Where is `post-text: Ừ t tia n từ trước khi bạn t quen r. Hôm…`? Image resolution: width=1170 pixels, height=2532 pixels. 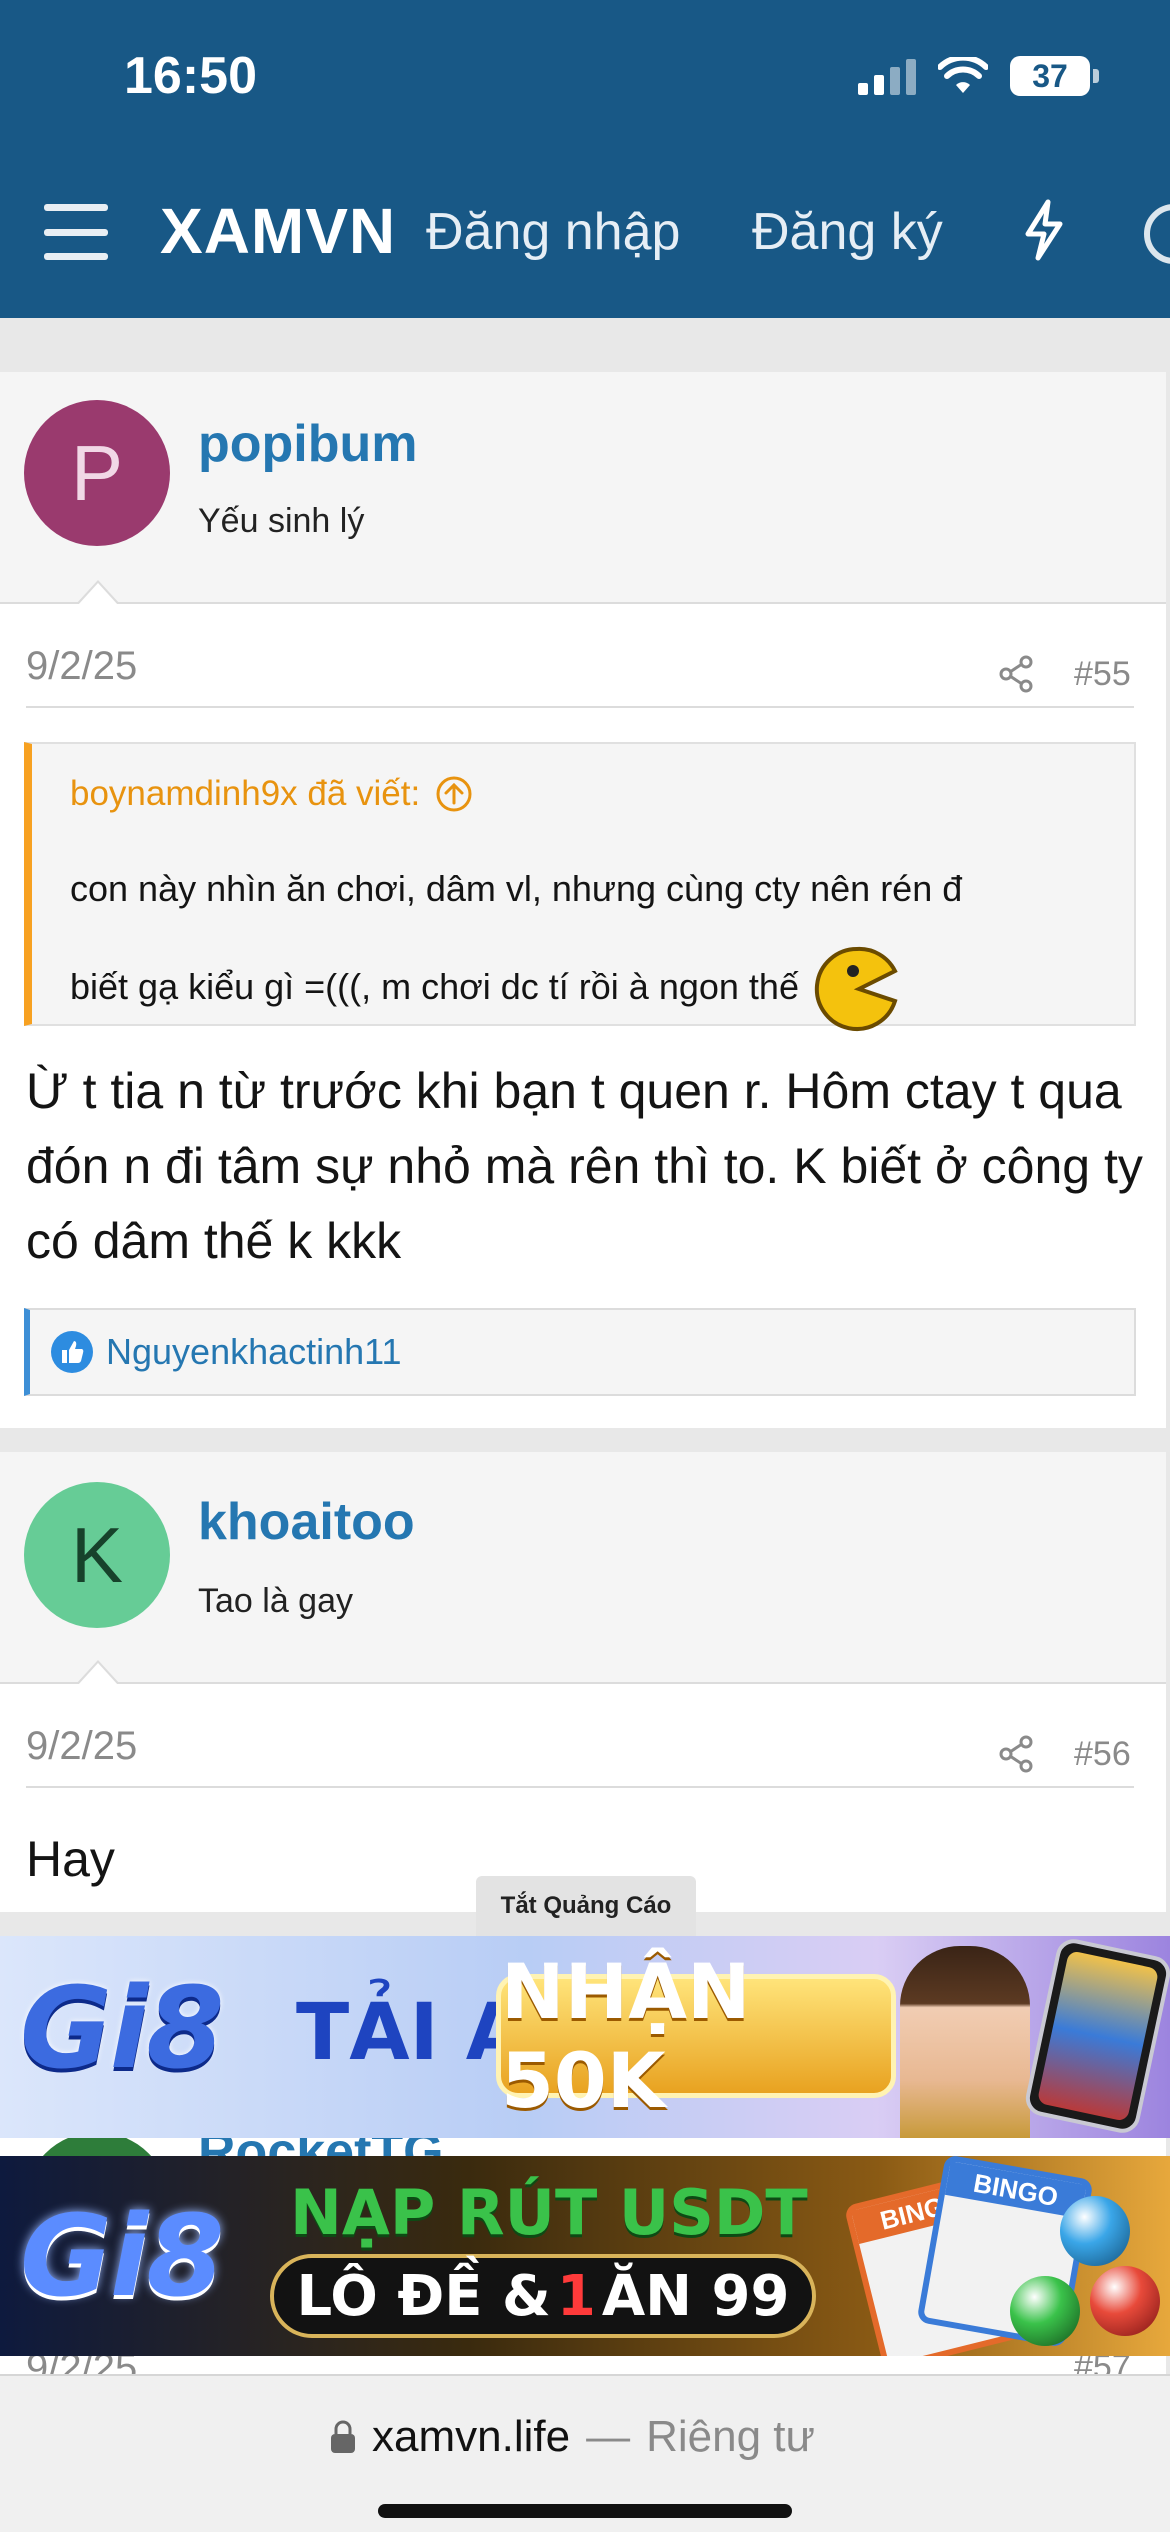
post-text: Ừ t tia n từ trước khi bạn t quen r. Hôm… is located at coordinates (584, 1166).